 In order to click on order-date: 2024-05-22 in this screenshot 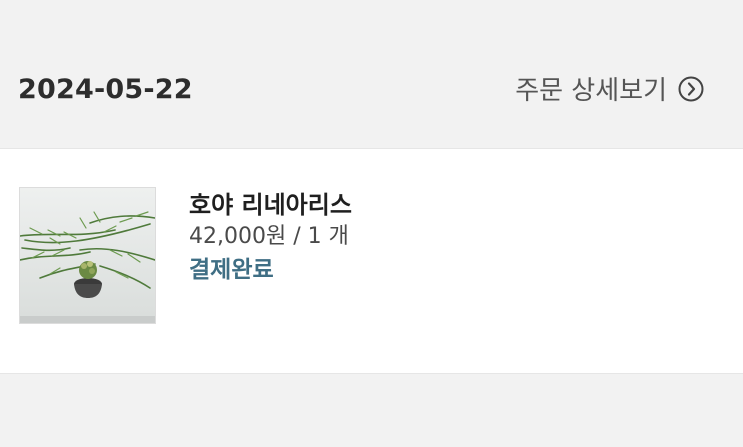, I will do `click(105, 89)`.